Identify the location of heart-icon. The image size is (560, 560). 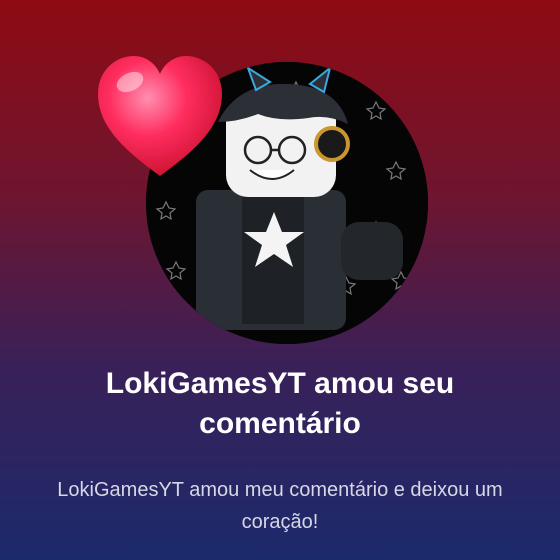
(160, 116).